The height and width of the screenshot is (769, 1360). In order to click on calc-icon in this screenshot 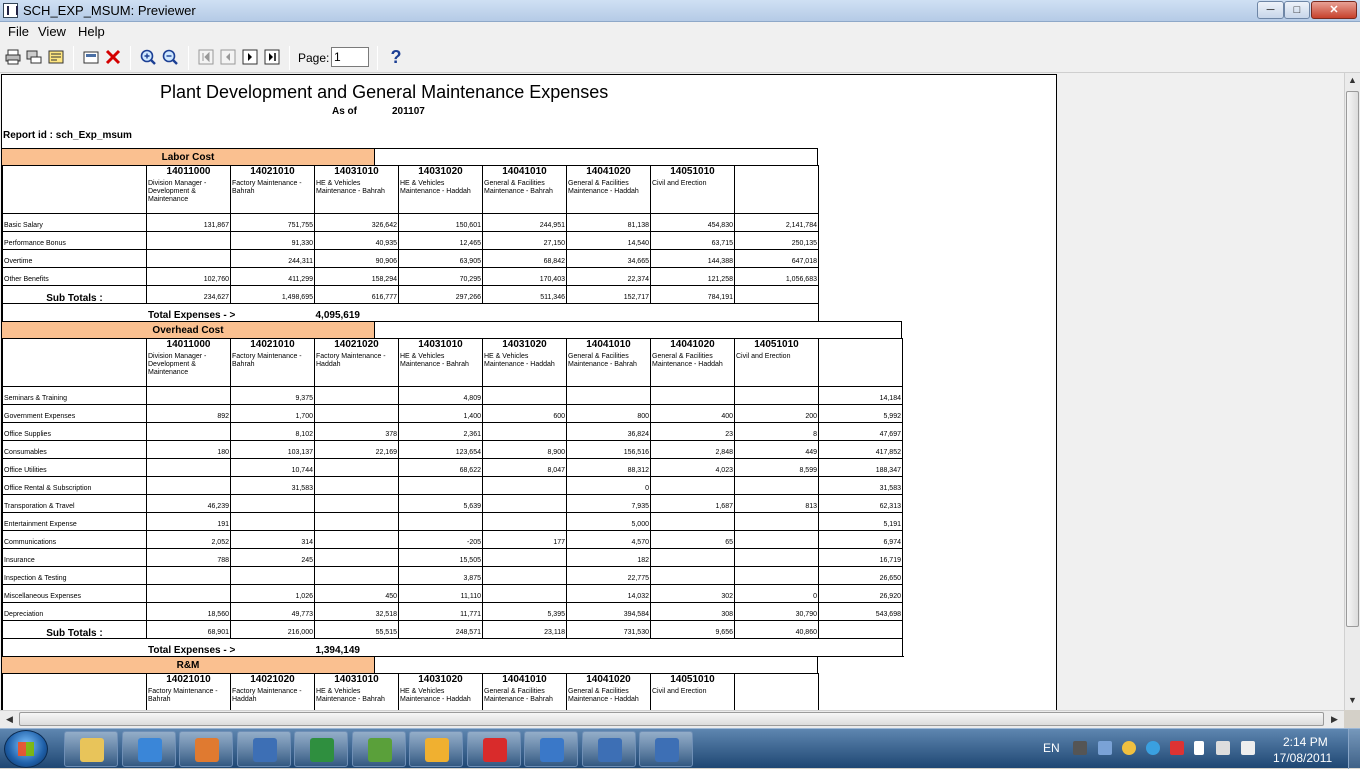, I will do `click(609, 750)`.